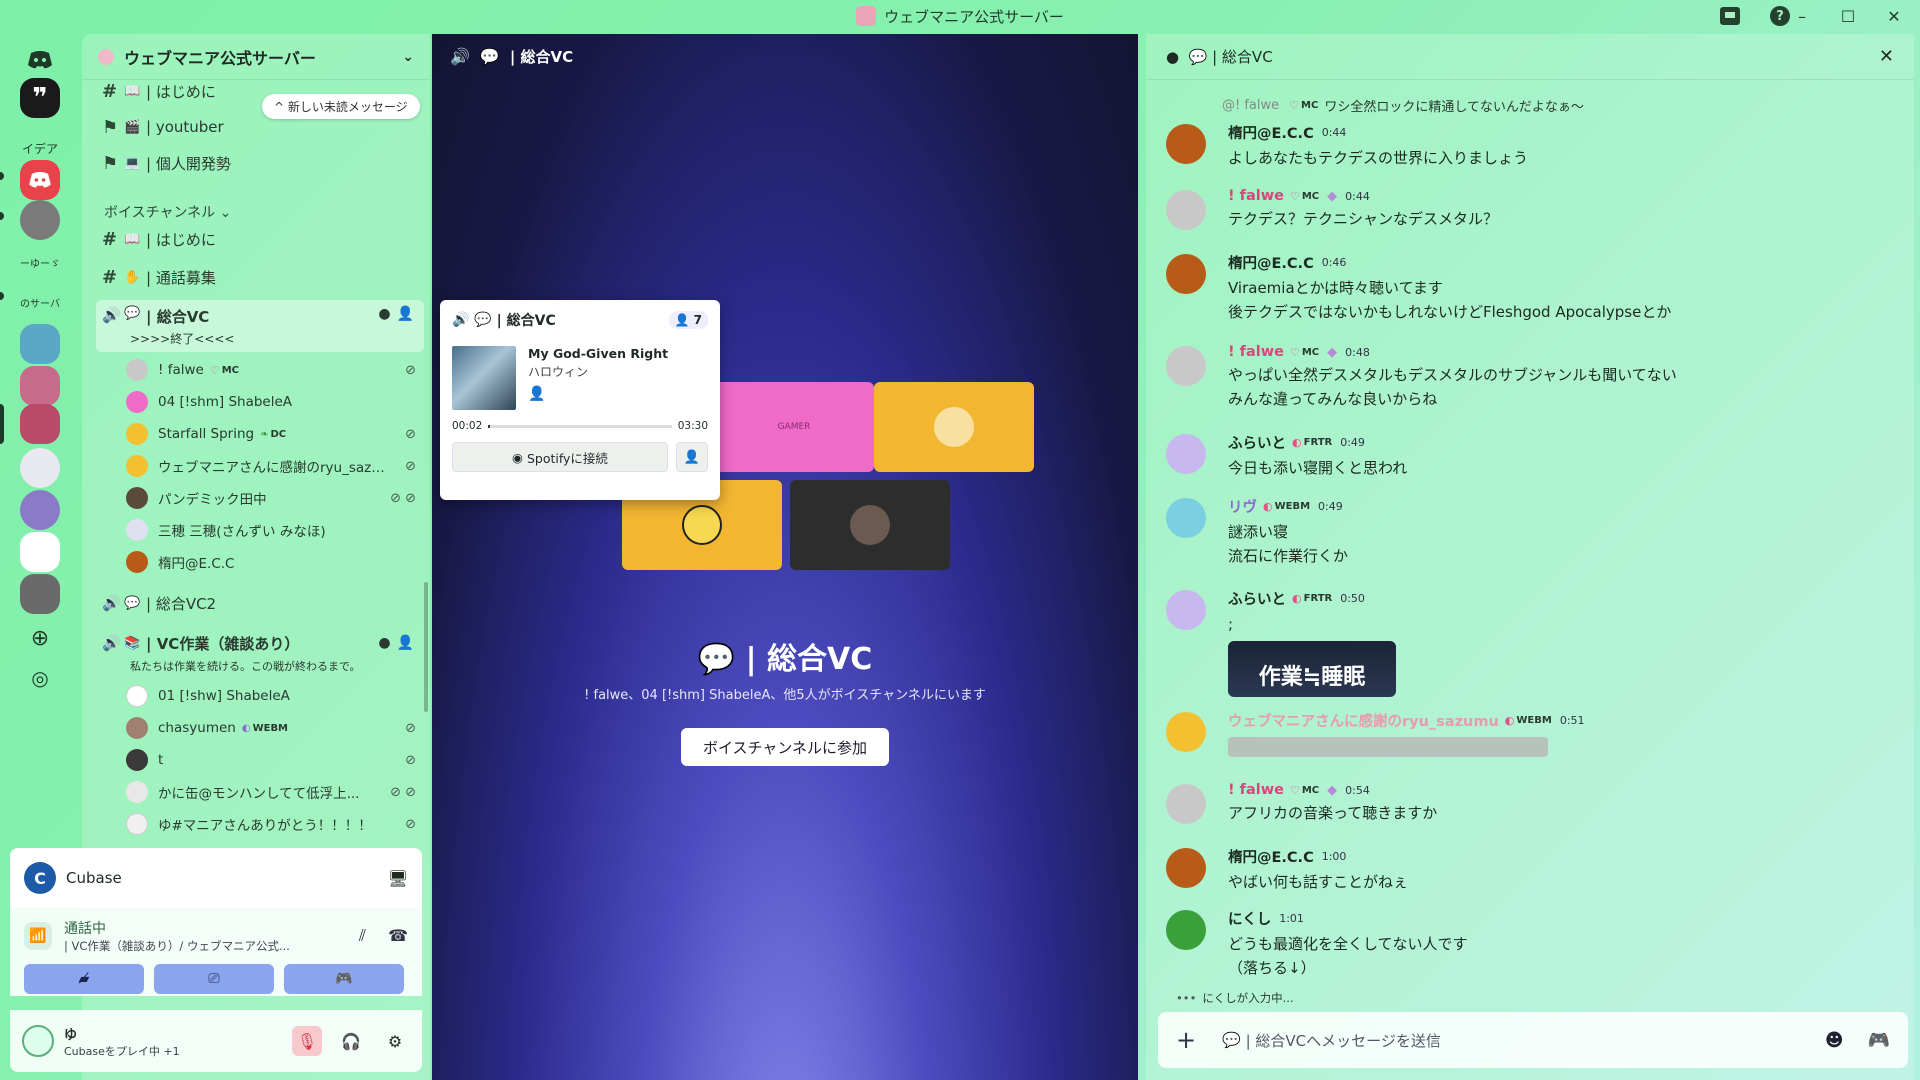  What do you see at coordinates (426, 647) in the screenshot?
I see `sidebar-scrollbar` at bounding box center [426, 647].